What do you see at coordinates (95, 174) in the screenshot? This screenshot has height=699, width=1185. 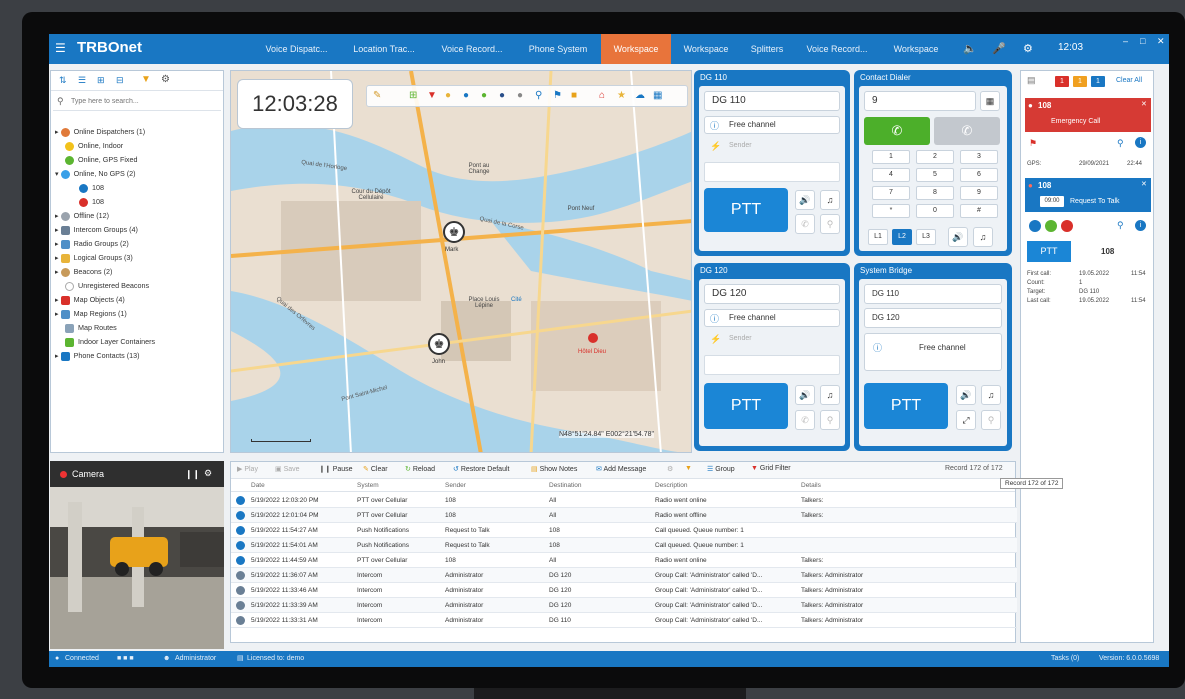 I see `tree-online-no-gps: ▾ Online, No GPS (2)` at bounding box center [95, 174].